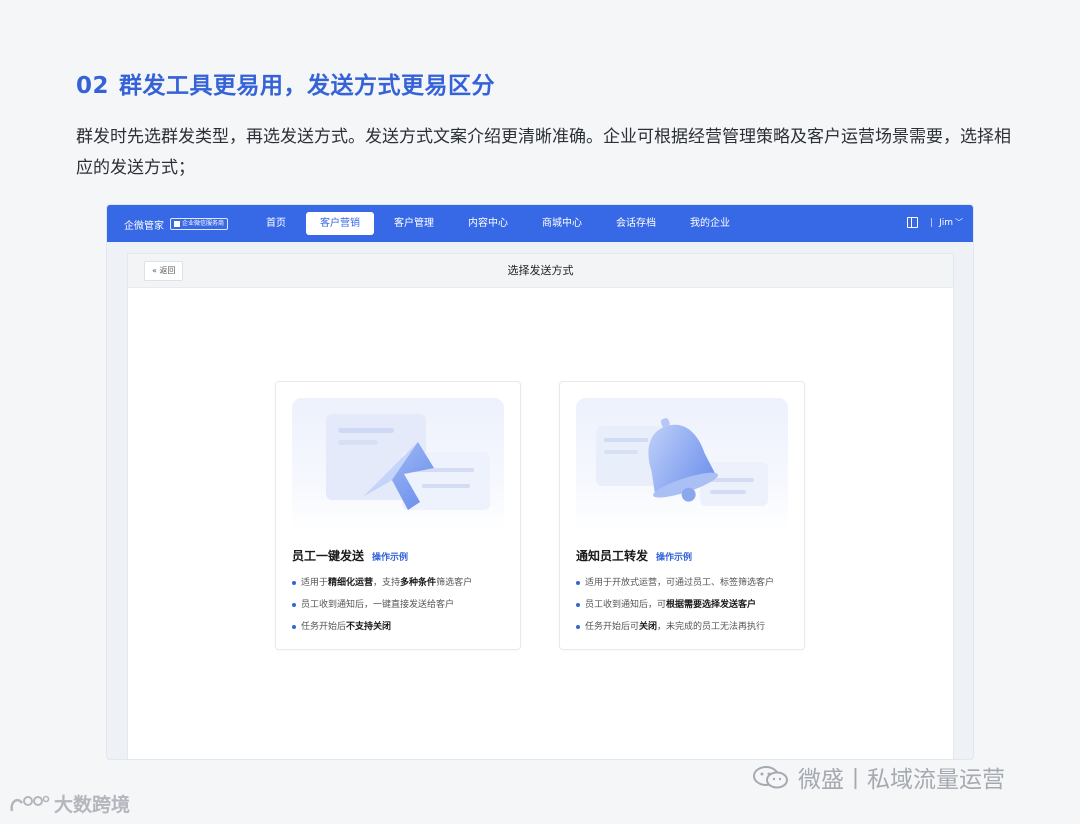 The image size is (1080, 824). I want to click on brand-name: 企微管家, so click(144, 226).